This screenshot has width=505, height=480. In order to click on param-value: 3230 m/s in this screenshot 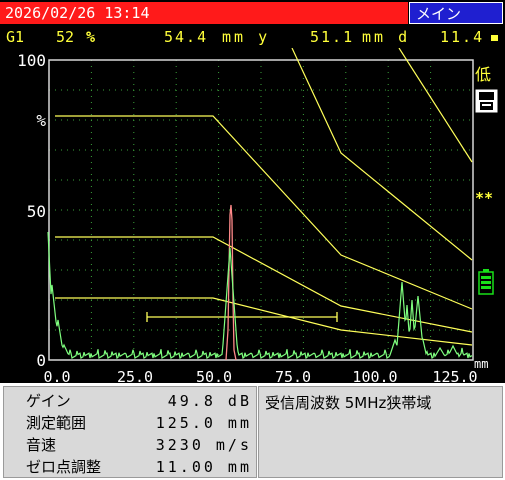, I will do `click(203, 445)`.